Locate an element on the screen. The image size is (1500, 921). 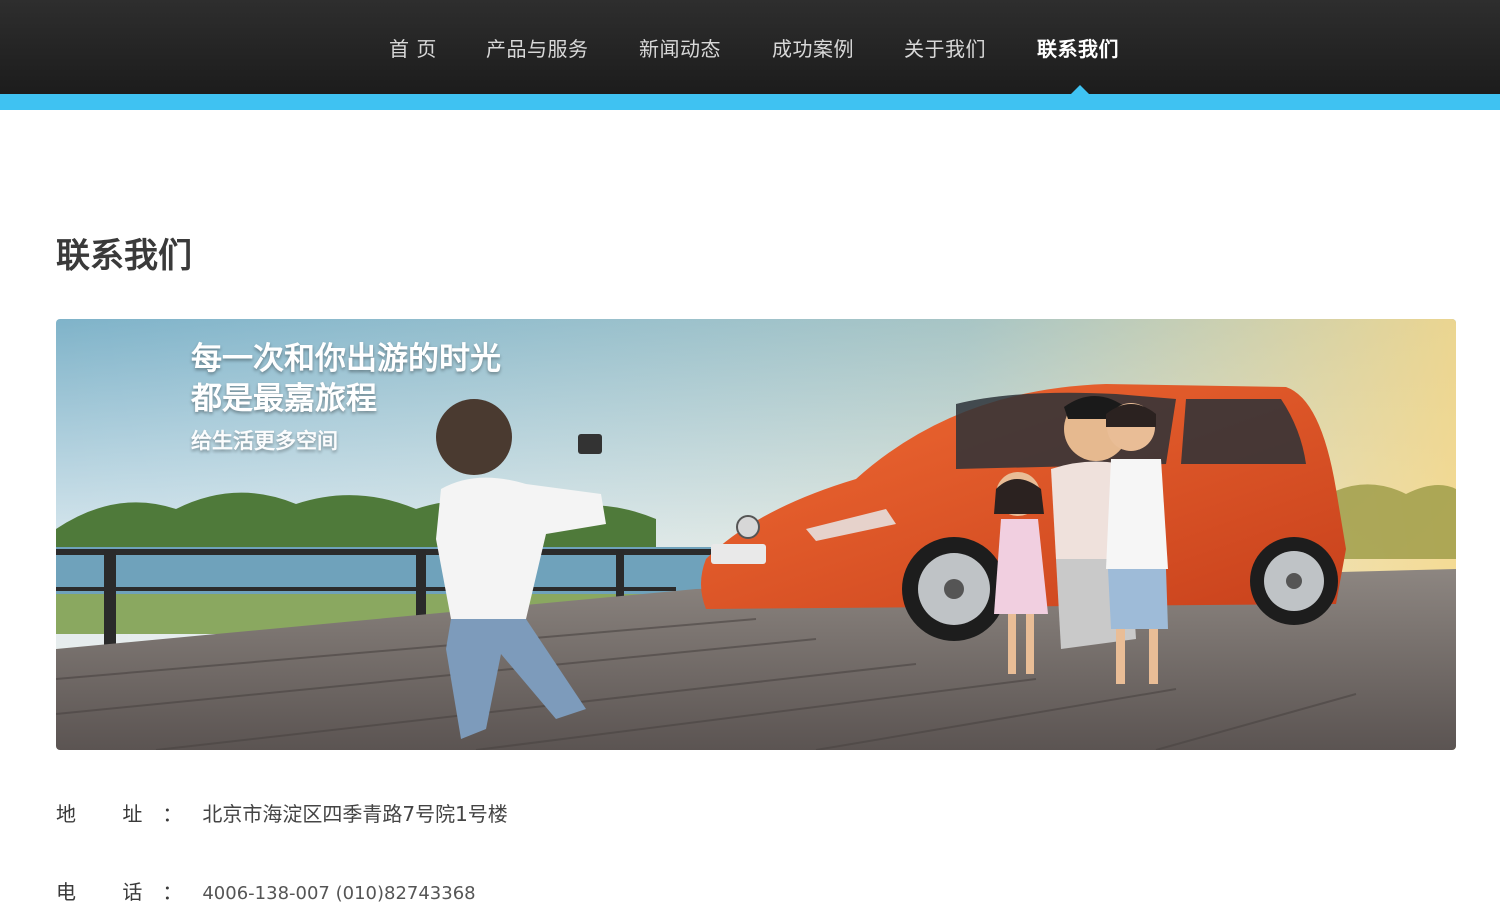
top-navigation-bar: 首 页 产品与服务 新闻动态 成功案例 关于我们 联系我们 is located at coordinates (750, 47).